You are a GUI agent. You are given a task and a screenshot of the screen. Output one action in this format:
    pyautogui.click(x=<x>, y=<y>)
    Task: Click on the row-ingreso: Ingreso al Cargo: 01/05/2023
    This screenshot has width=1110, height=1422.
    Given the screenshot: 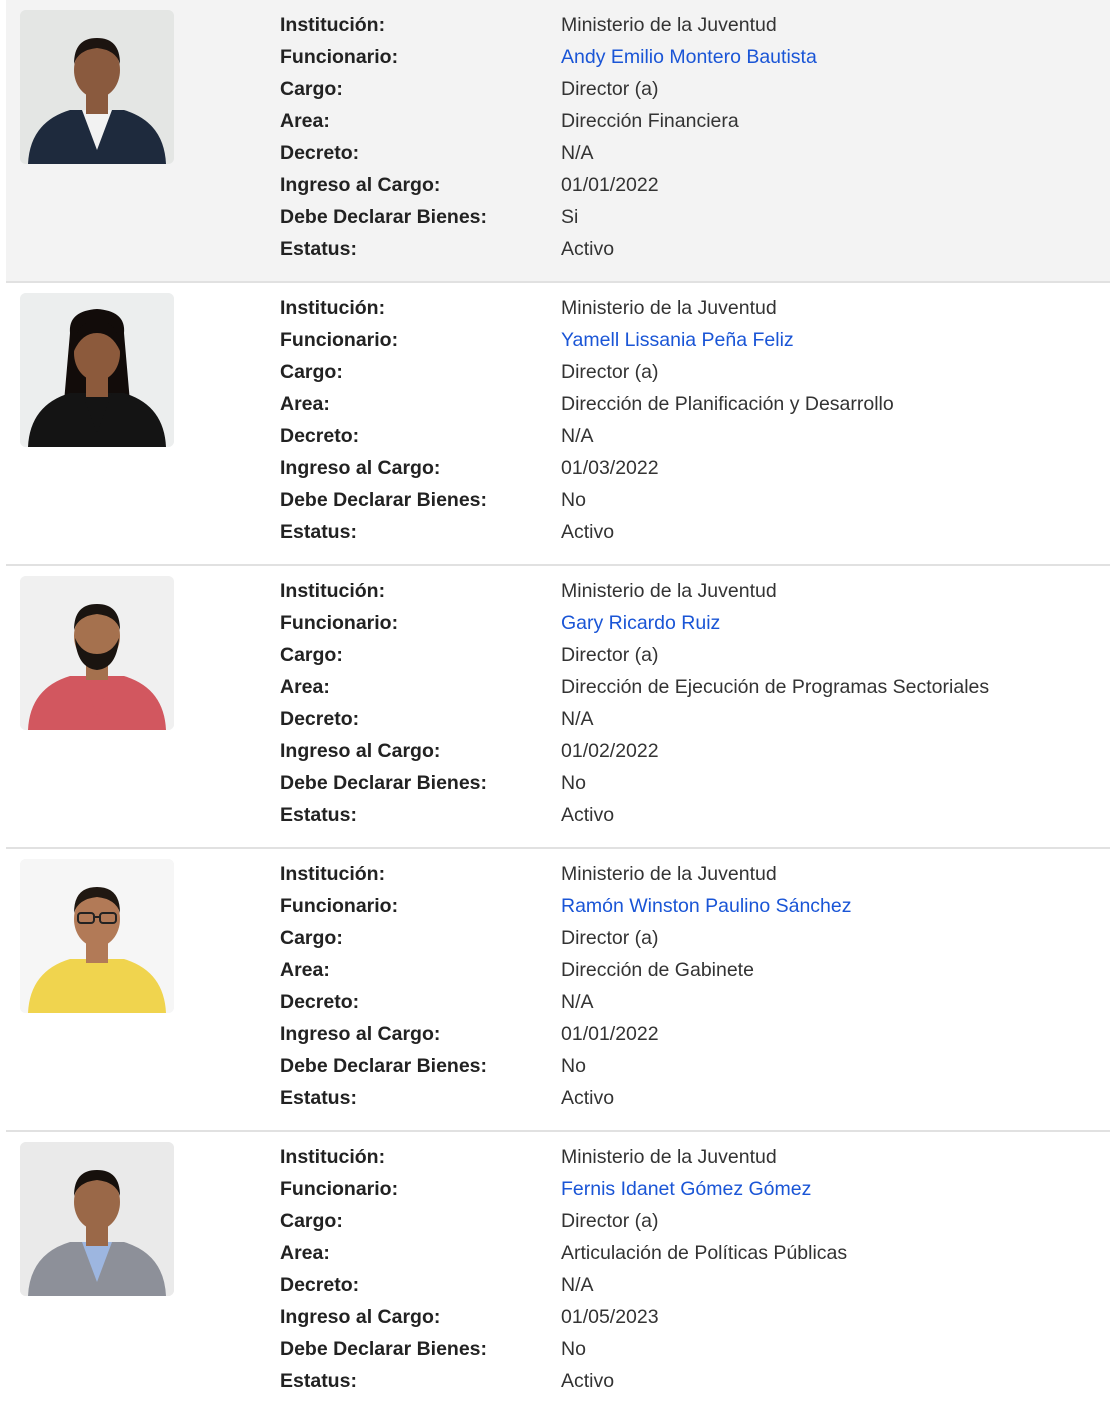 What is the action you would take?
    pyautogui.click(x=690, y=1317)
    